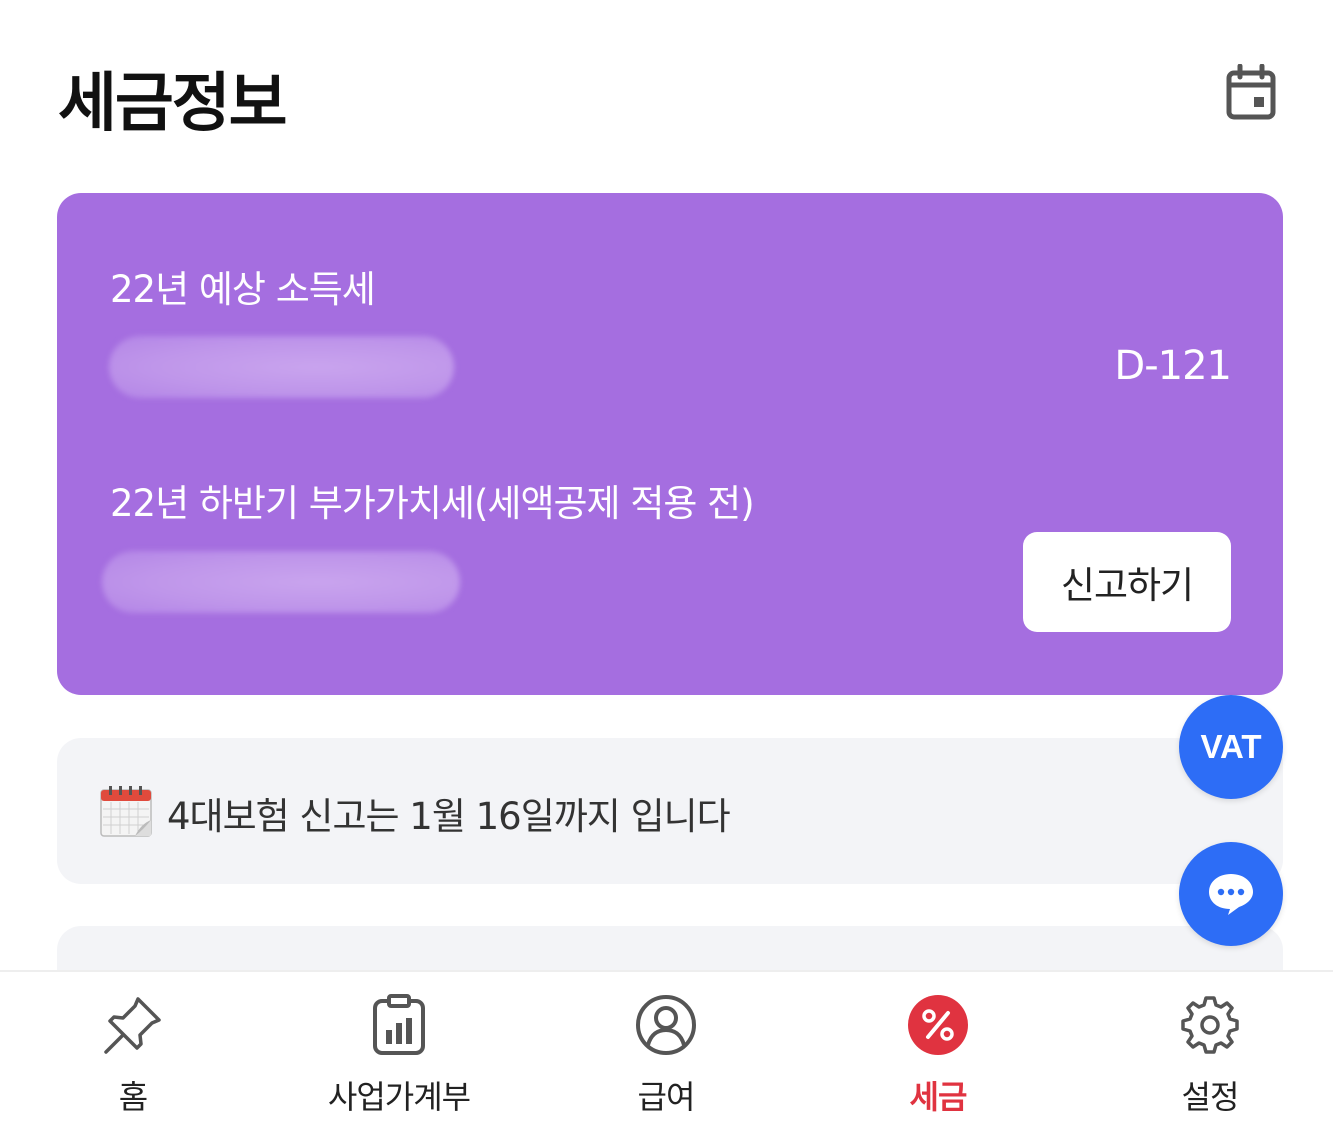 Image resolution: width=1333 pixels, height=1124 pixels. I want to click on nav-label-settings: 설정, so click(1210, 1097).